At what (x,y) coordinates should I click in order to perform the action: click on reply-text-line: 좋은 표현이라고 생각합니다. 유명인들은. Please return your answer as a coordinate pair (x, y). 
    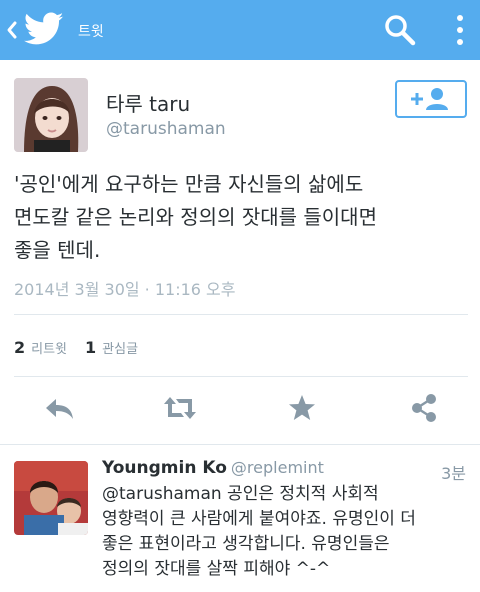
    Looking at the image, I should click on (246, 544).